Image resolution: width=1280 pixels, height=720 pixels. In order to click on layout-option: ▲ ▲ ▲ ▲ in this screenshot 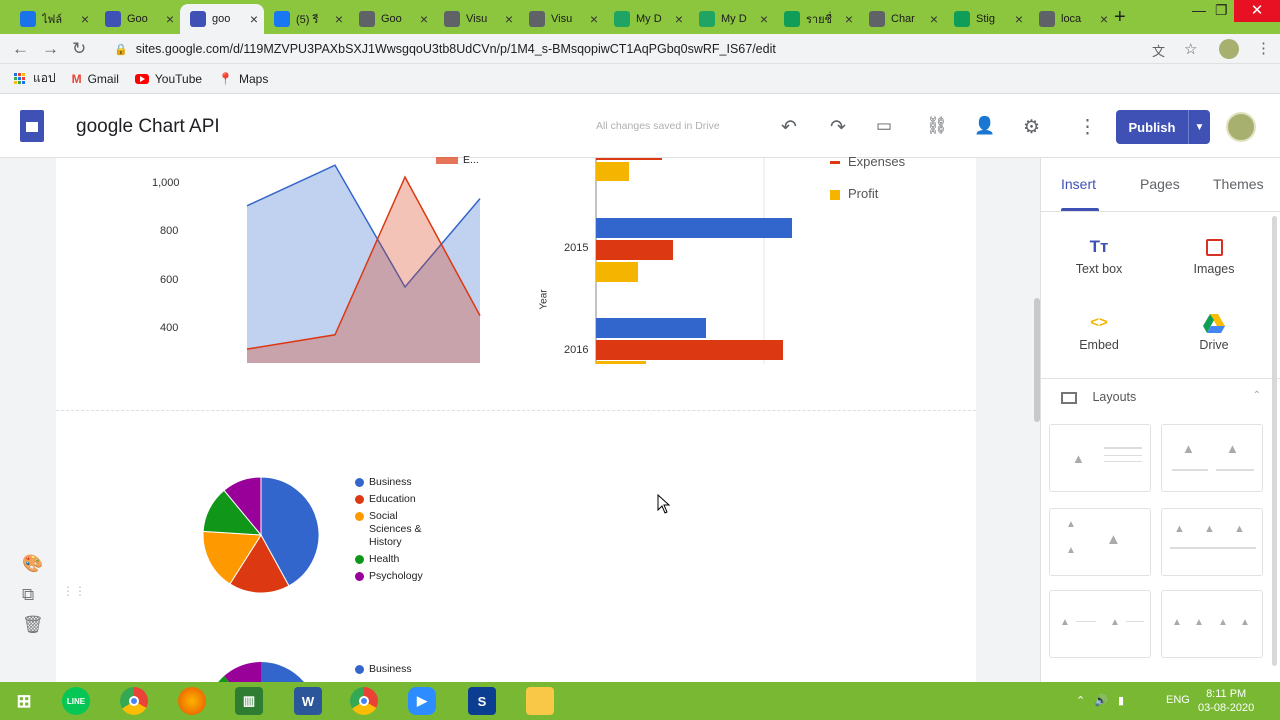, I will do `click(1212, 624)`.